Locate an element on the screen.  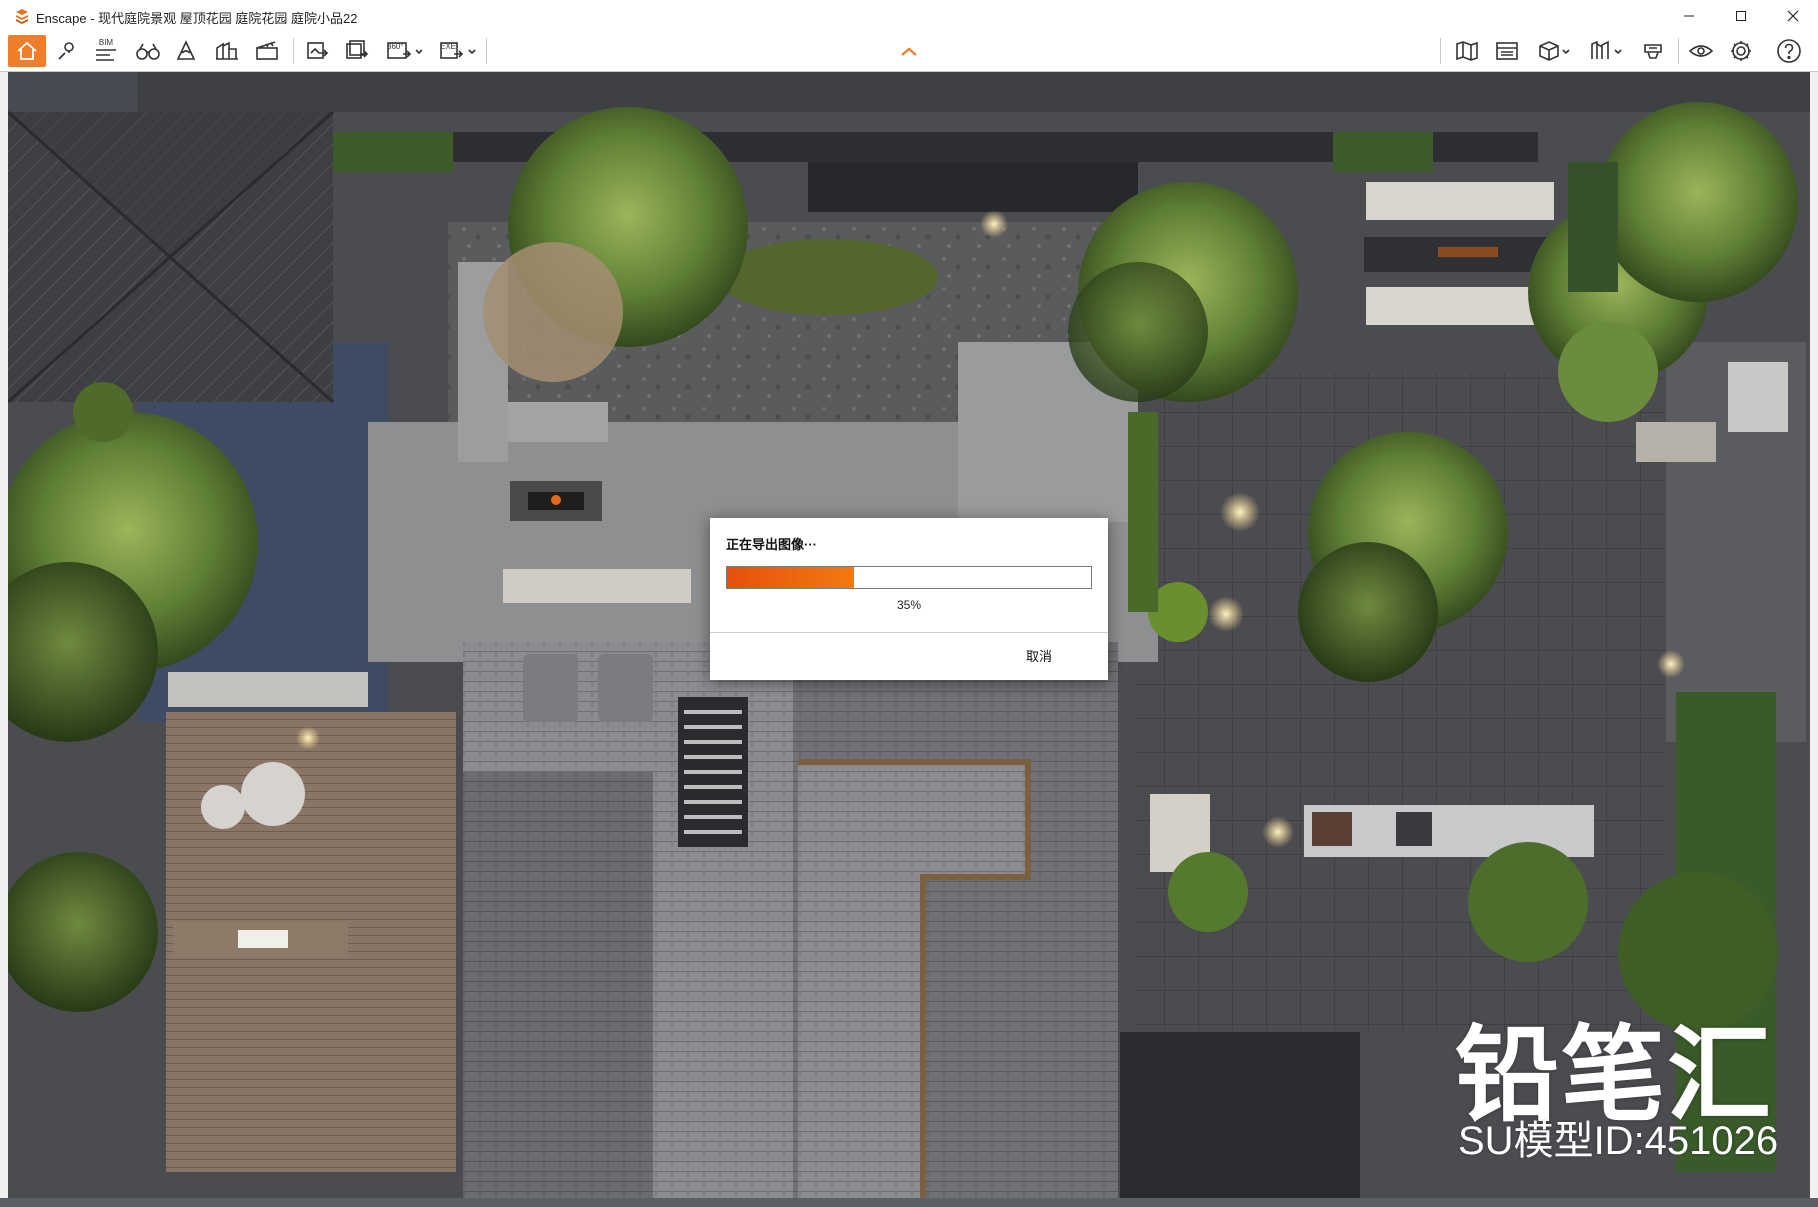
close-button is located at coordinates (1793, 15).